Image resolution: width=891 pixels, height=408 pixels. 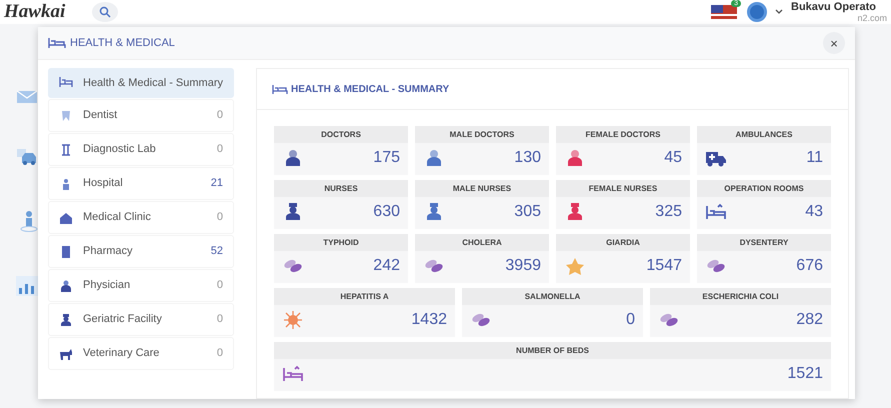 I want to click on stat-value: 282, so click(x=809, y=320).